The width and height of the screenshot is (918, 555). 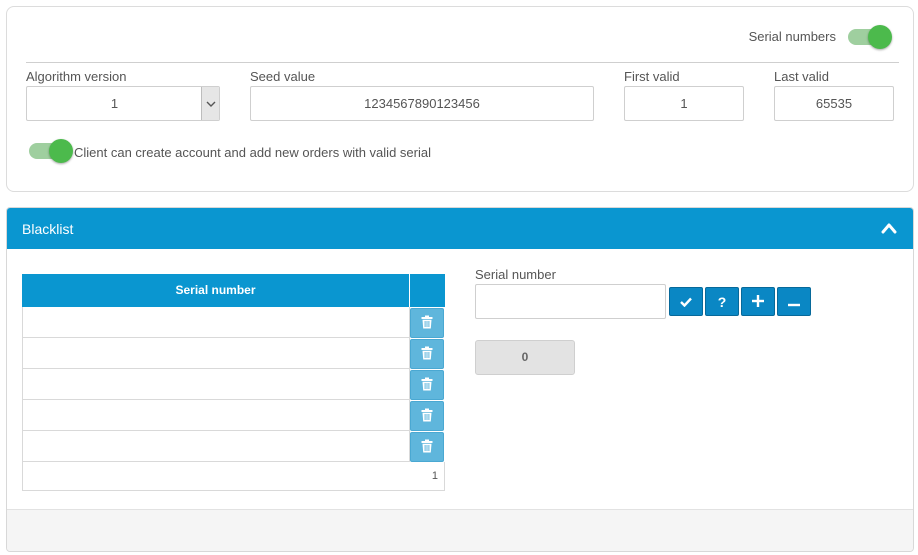 I want to click on minus-icon, so click(x=794, y=302).